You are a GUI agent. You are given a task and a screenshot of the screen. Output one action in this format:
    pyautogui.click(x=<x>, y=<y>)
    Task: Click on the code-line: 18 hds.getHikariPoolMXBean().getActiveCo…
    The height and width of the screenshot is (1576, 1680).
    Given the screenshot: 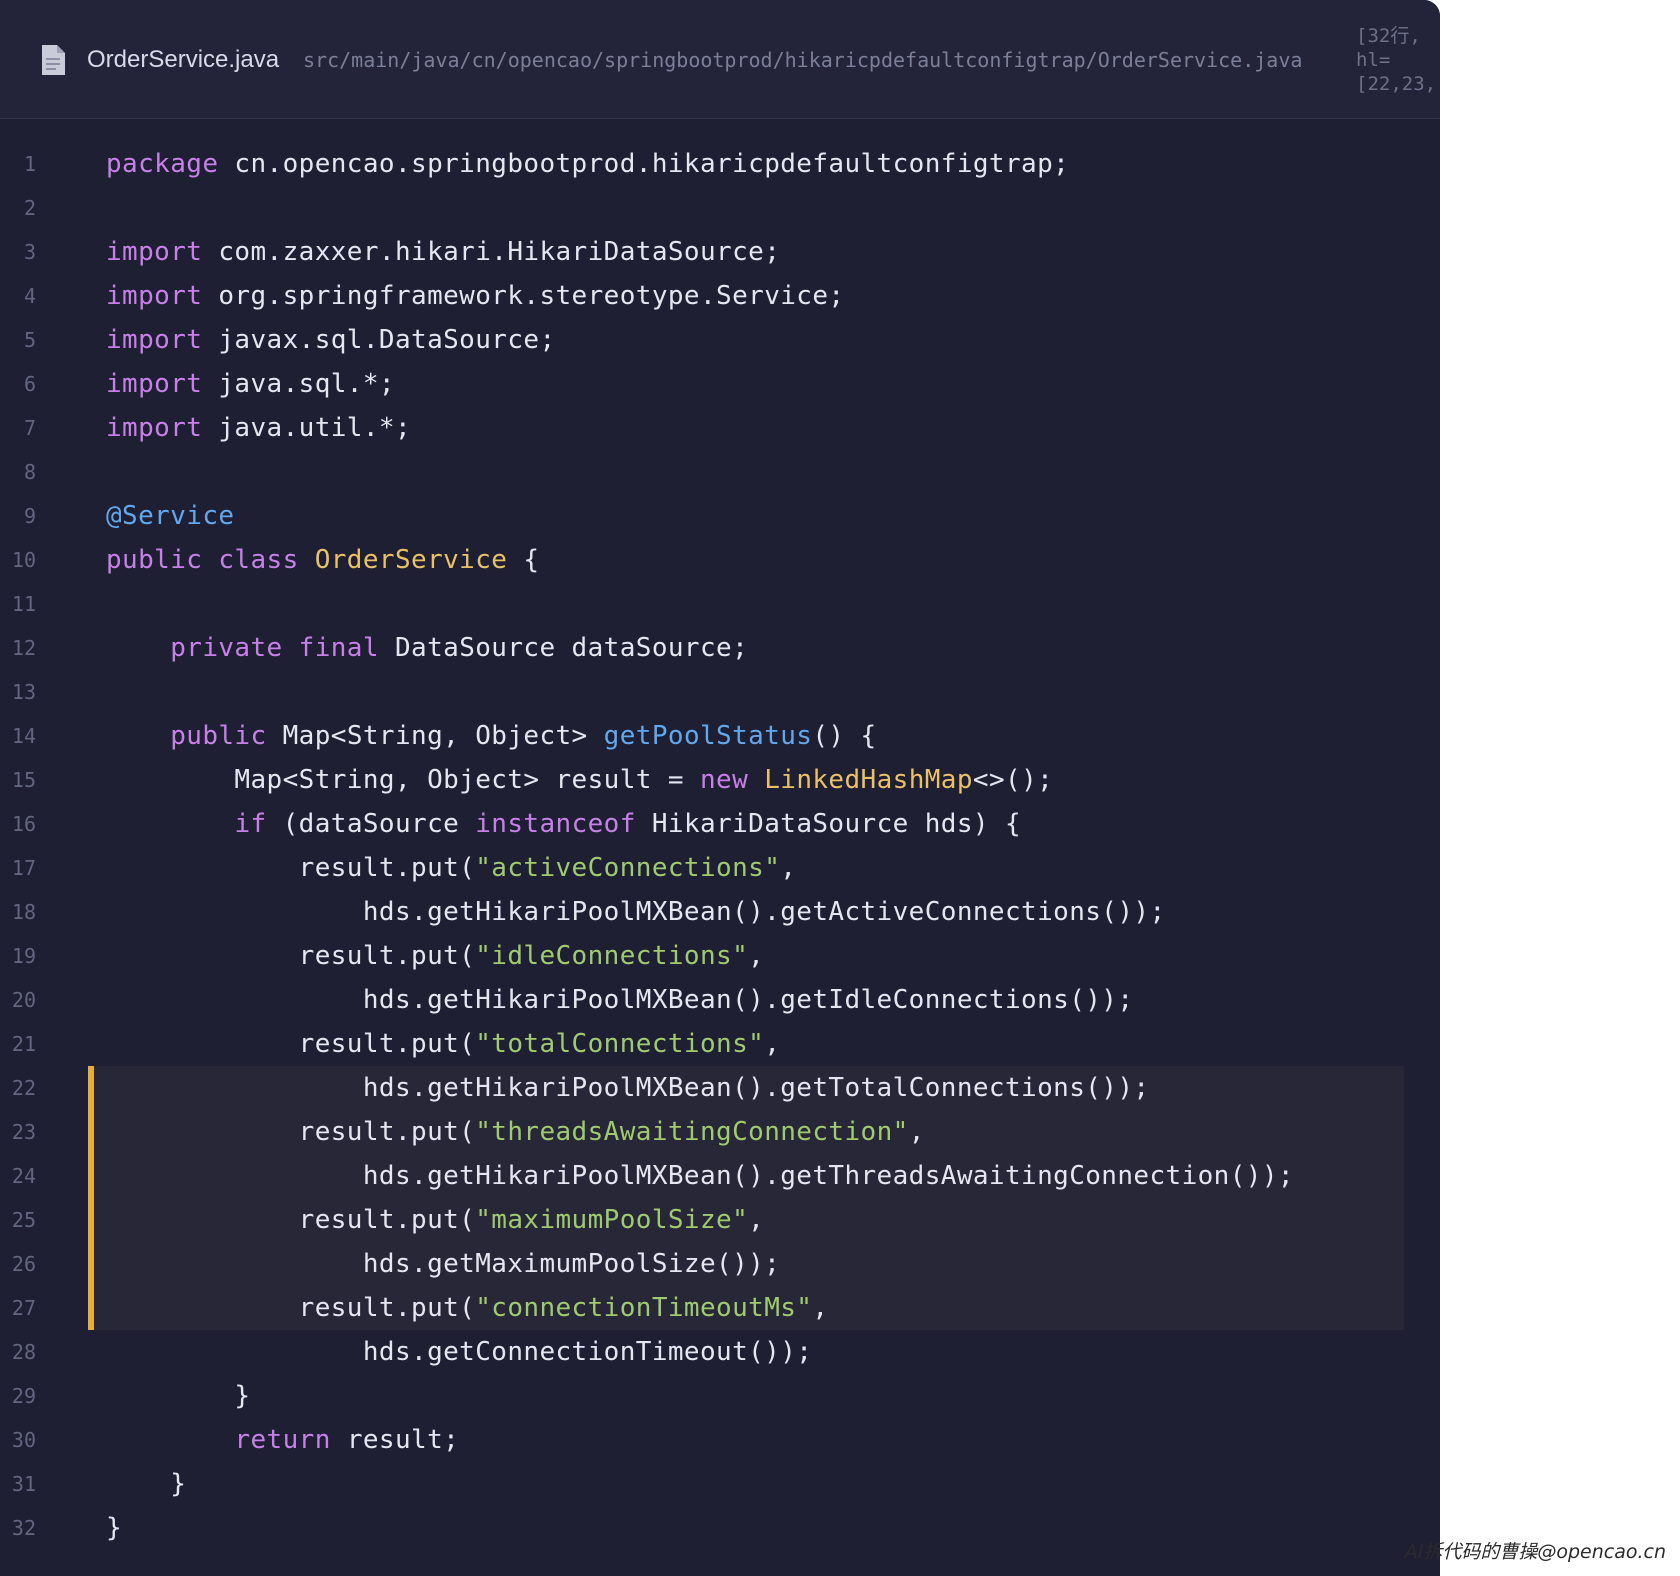 What is the action you would take?
    pyautogui.click(x=720, y=912)
    